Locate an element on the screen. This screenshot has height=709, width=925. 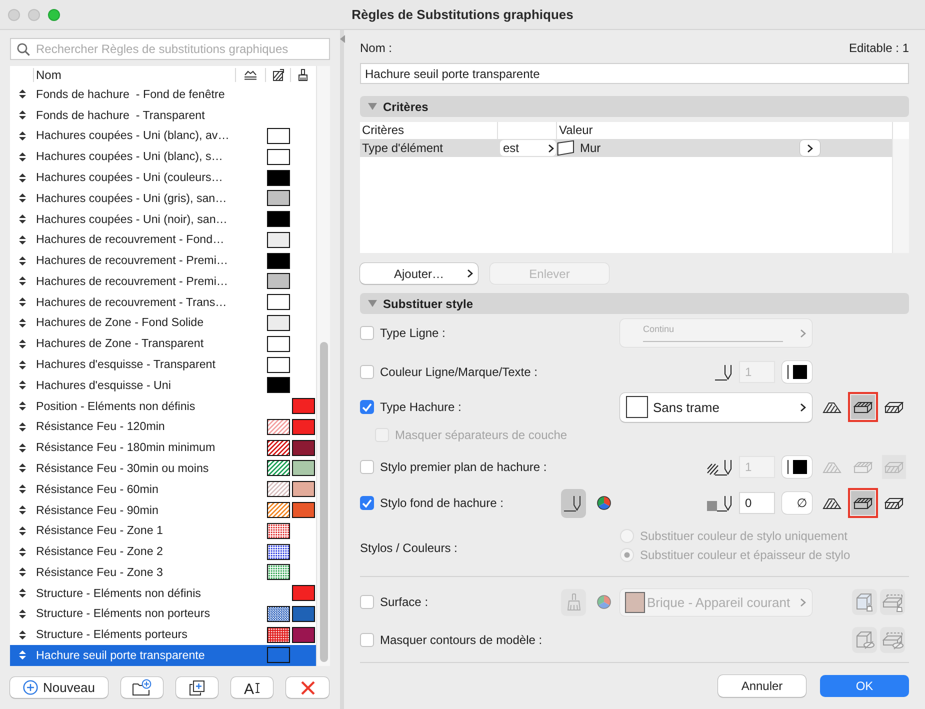
rule-row: Résistance Feu - 90min is located at coordinates (163, 510).